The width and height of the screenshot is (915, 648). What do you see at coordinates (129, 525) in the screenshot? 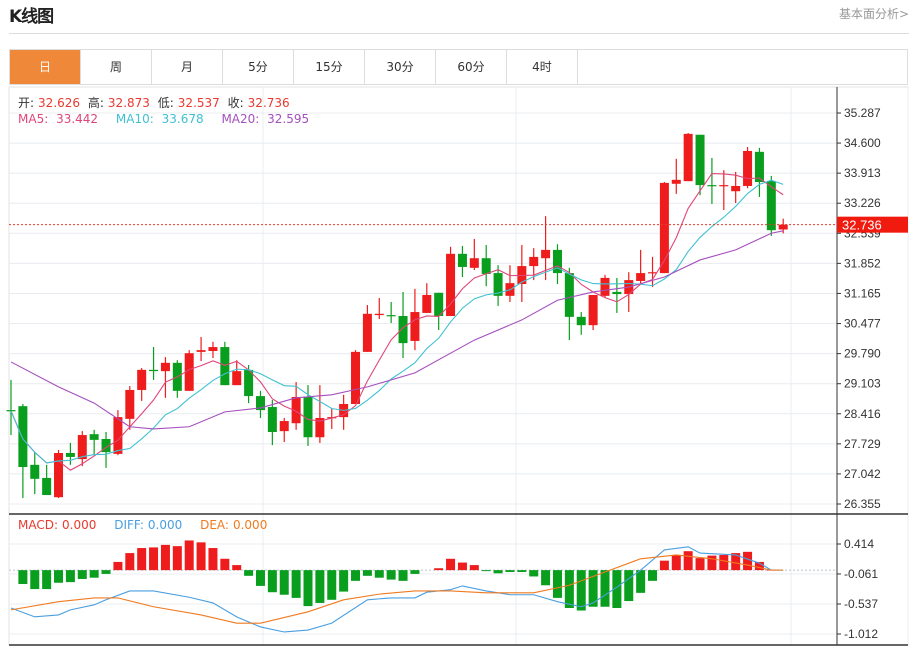
I see `diff-label: DIFF:` at bounding box center [129, 525].